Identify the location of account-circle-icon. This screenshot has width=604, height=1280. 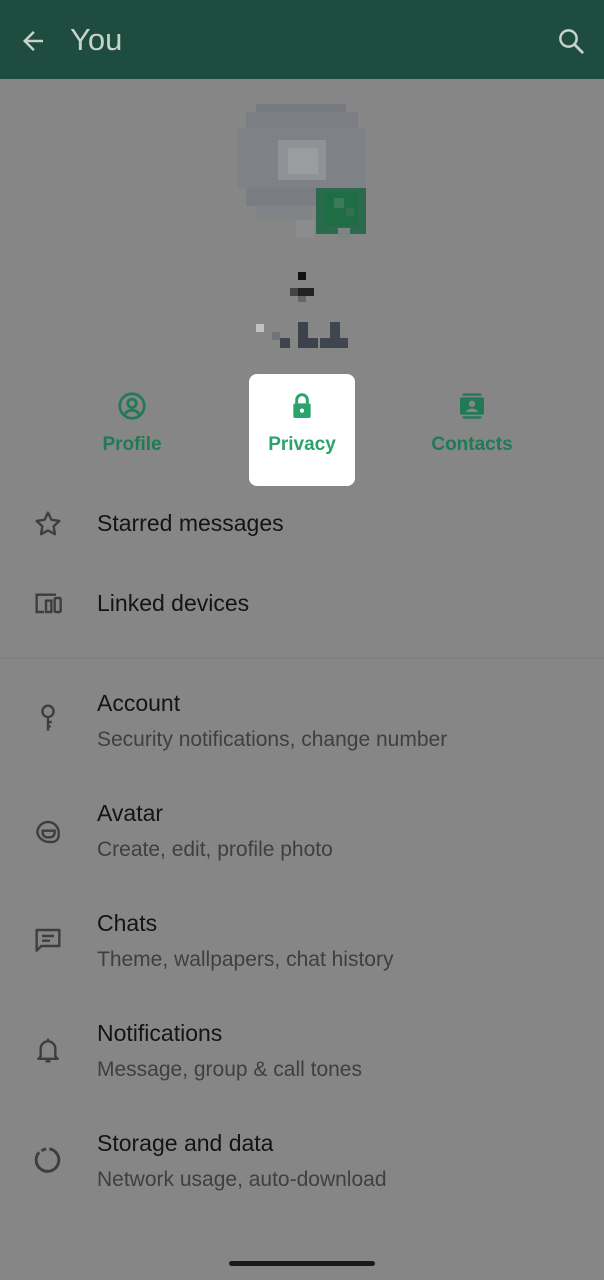
(132, 406).